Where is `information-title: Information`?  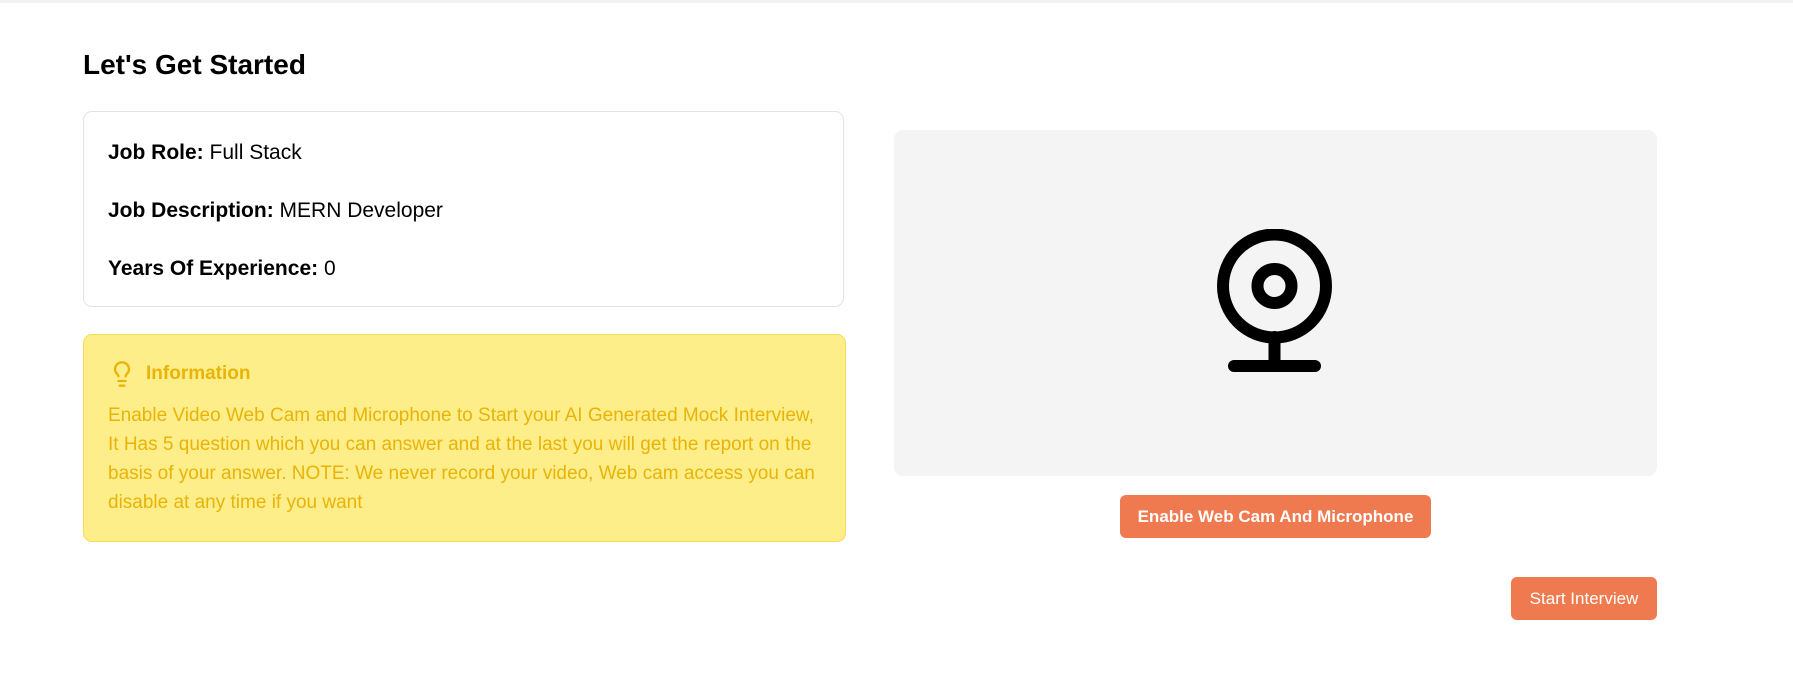
information-title: Information is located at coordinates (198, 373).